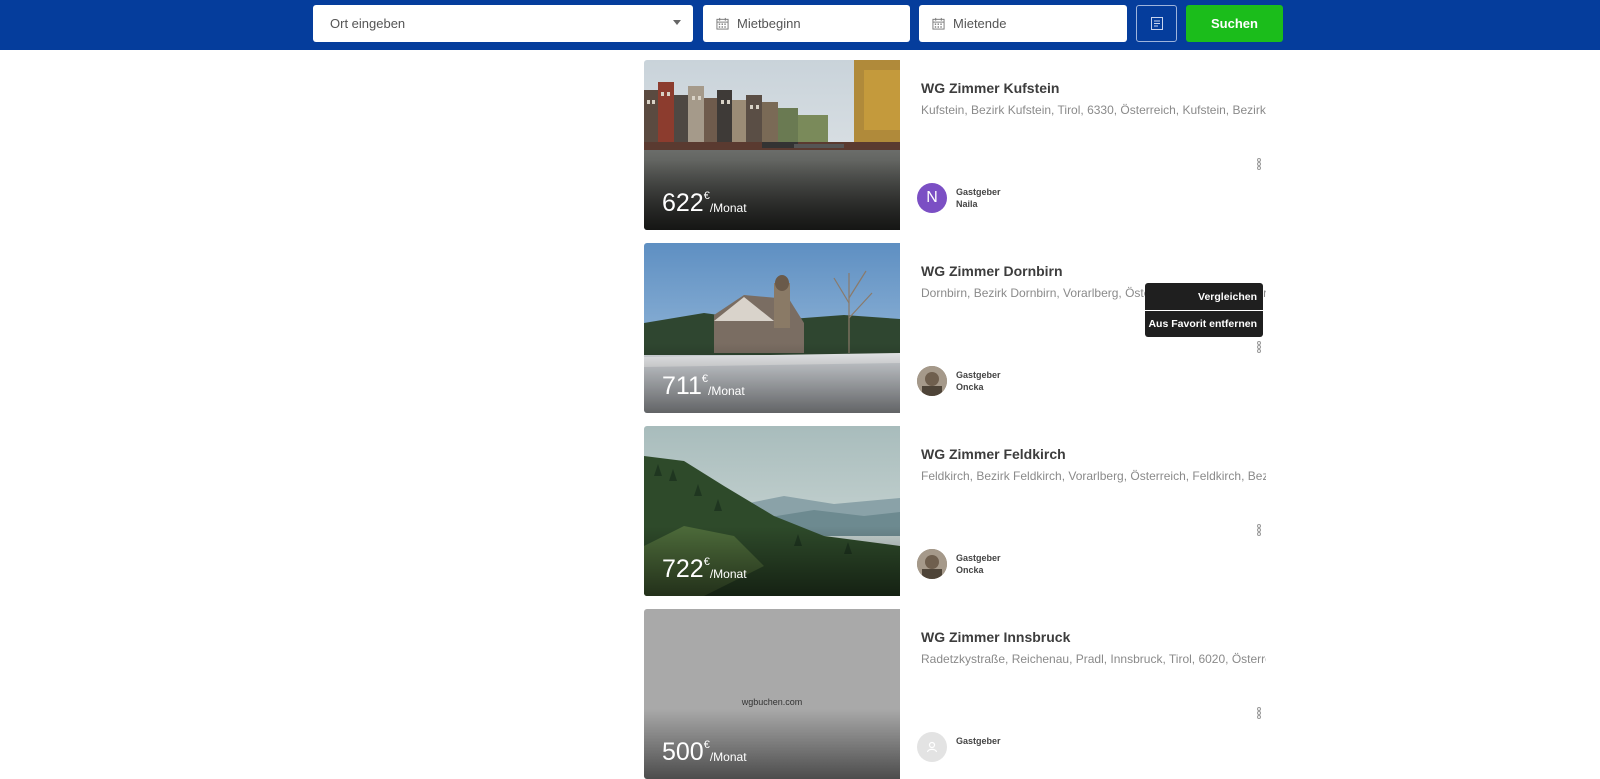 This screenshot has width=1600, height=779. Describe the element at coordinates (772, 328) in the screenshot. I see `listing-image: 711 €/Monat` at that location.